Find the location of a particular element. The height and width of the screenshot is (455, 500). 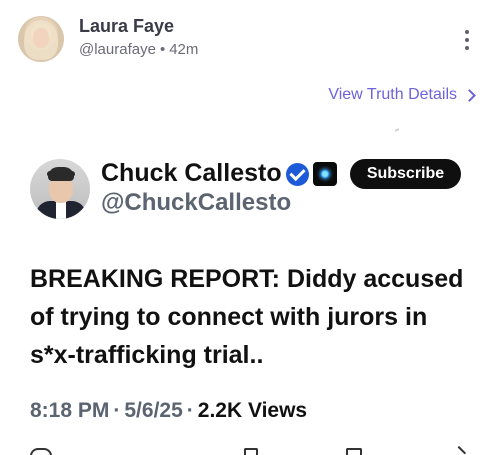

reply-icon is located at coordinates (41, 451).